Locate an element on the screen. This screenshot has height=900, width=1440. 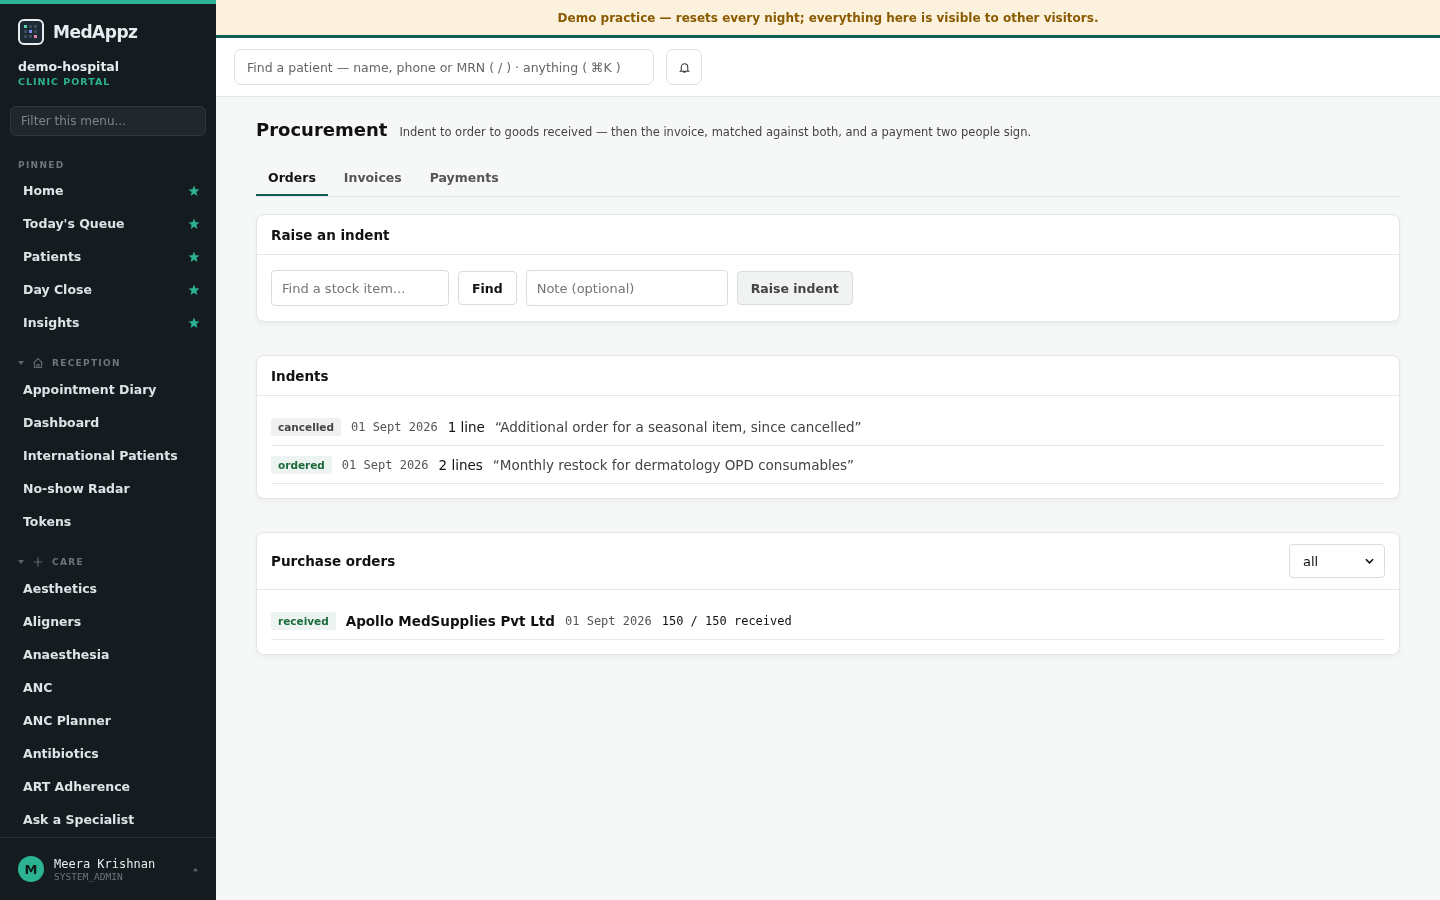
tab: Invoices is located at coordinates (372, 179).